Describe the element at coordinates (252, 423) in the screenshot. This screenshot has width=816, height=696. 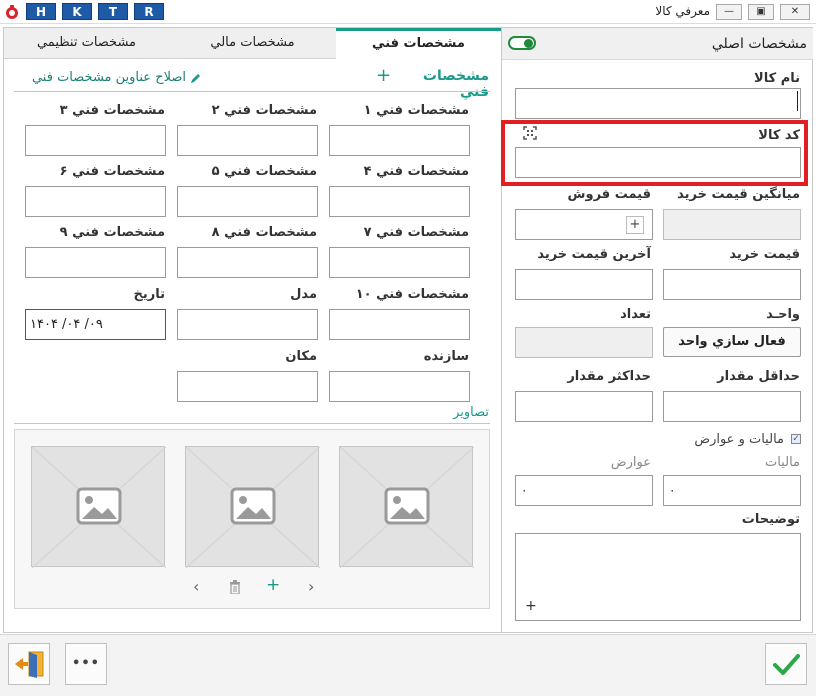
I see `images-divider` at that location.